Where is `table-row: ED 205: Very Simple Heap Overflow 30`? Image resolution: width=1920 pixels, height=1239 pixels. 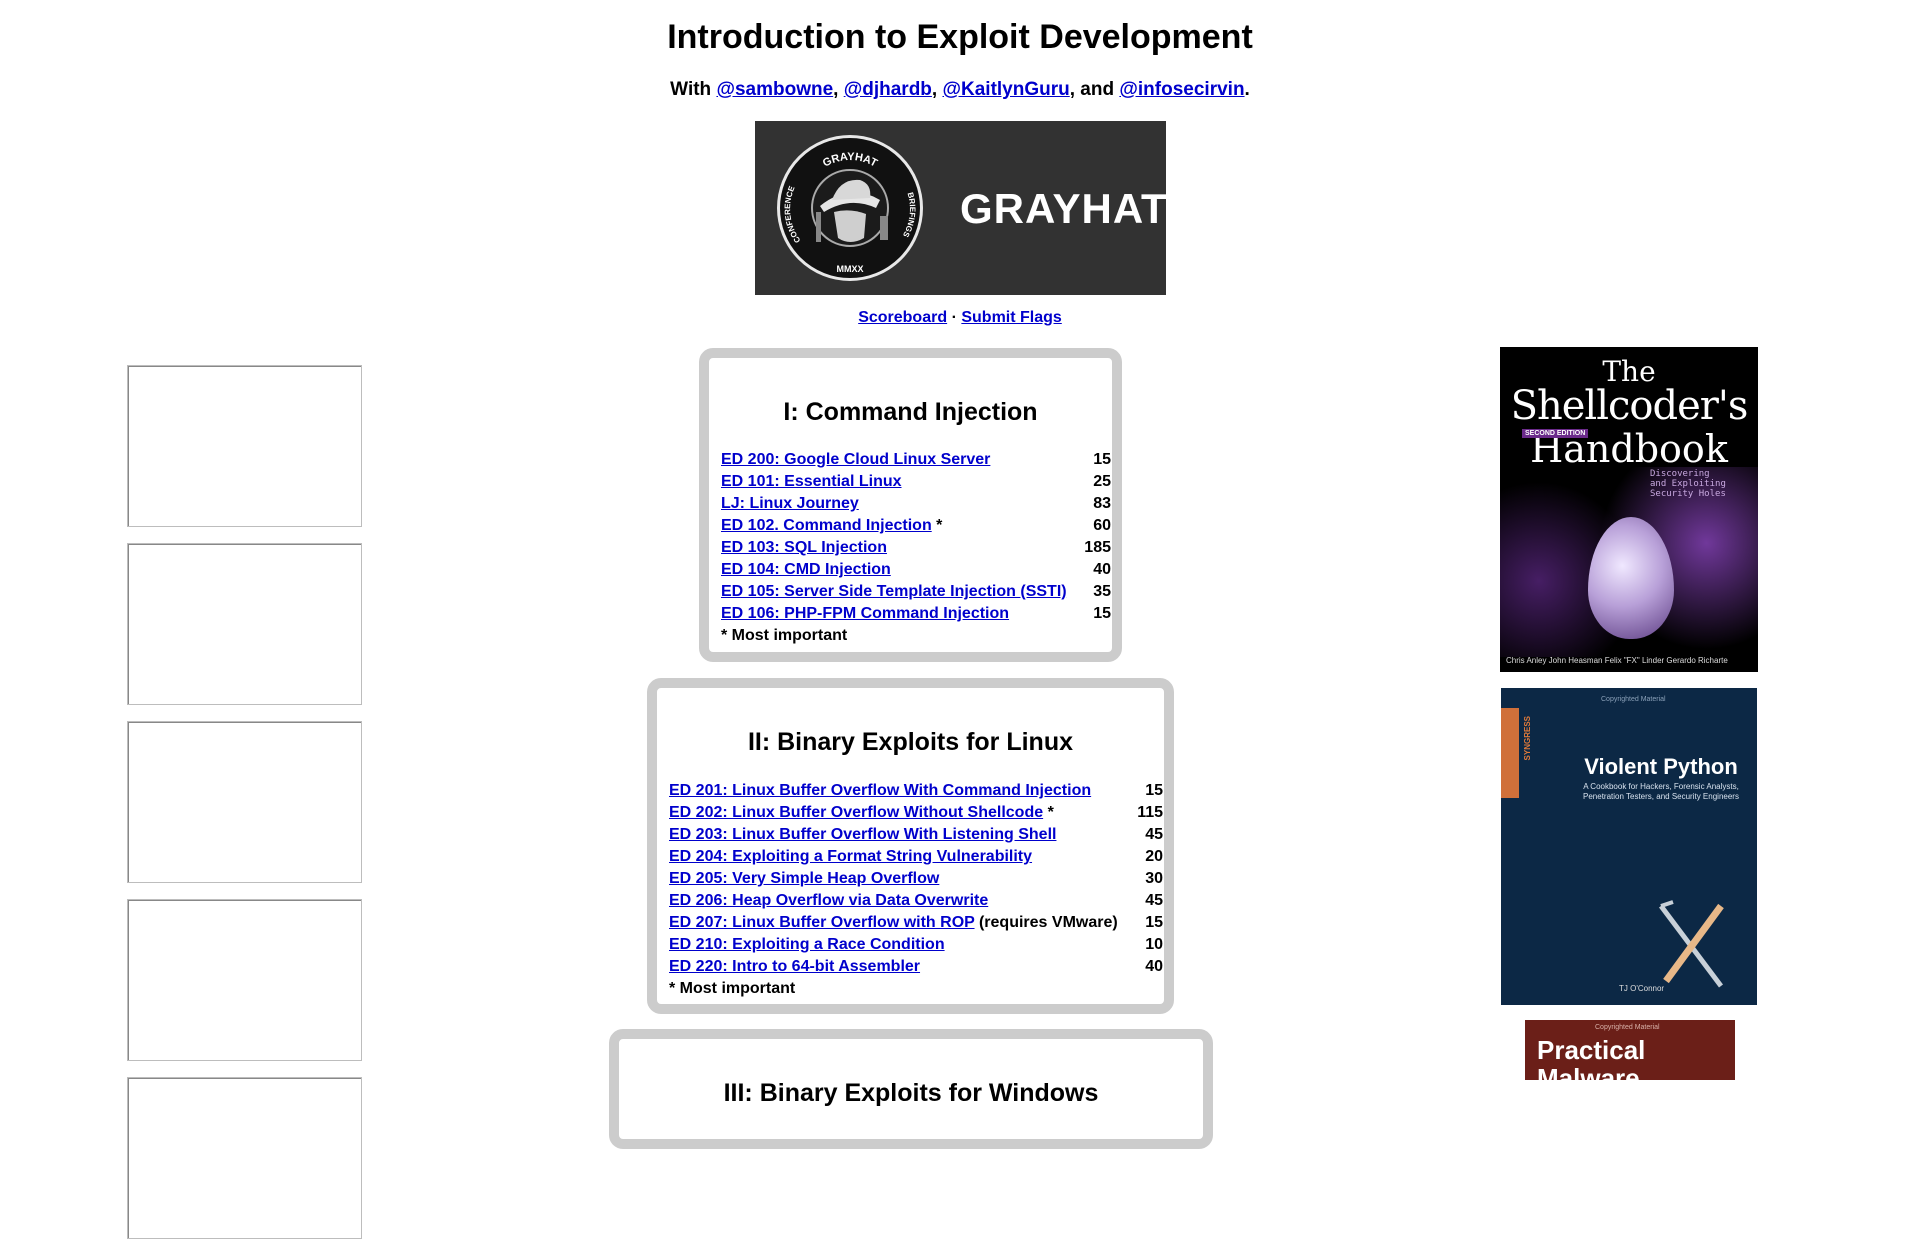
table-row: ED 205: Very Simple Heap Overflow 30 is located at coordinates (916, 879).